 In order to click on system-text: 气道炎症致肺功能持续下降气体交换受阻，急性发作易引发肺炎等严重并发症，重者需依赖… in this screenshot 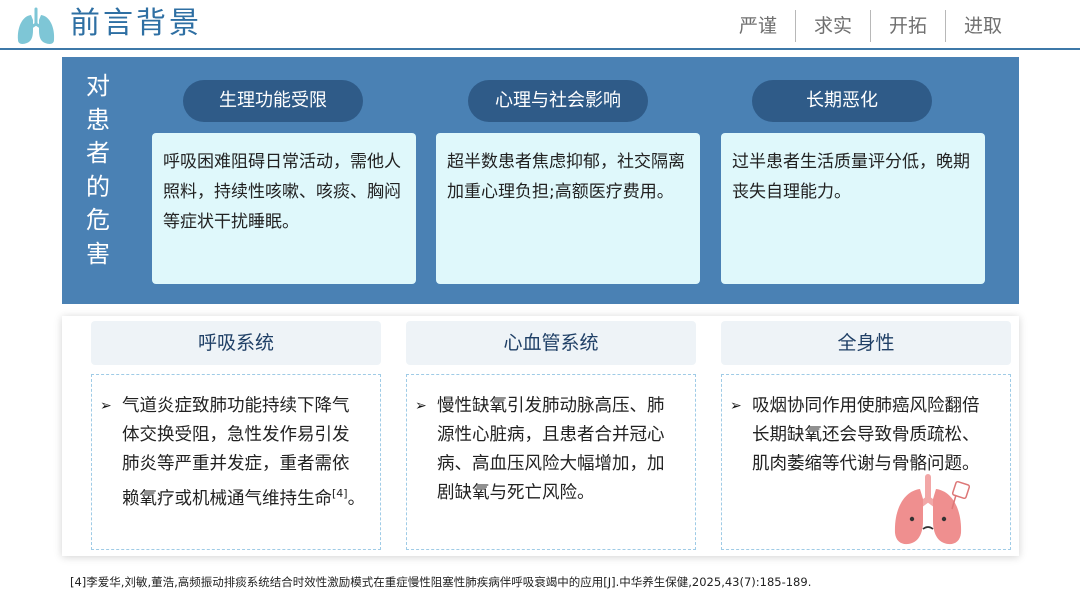, I will do `click(244, 453)`.